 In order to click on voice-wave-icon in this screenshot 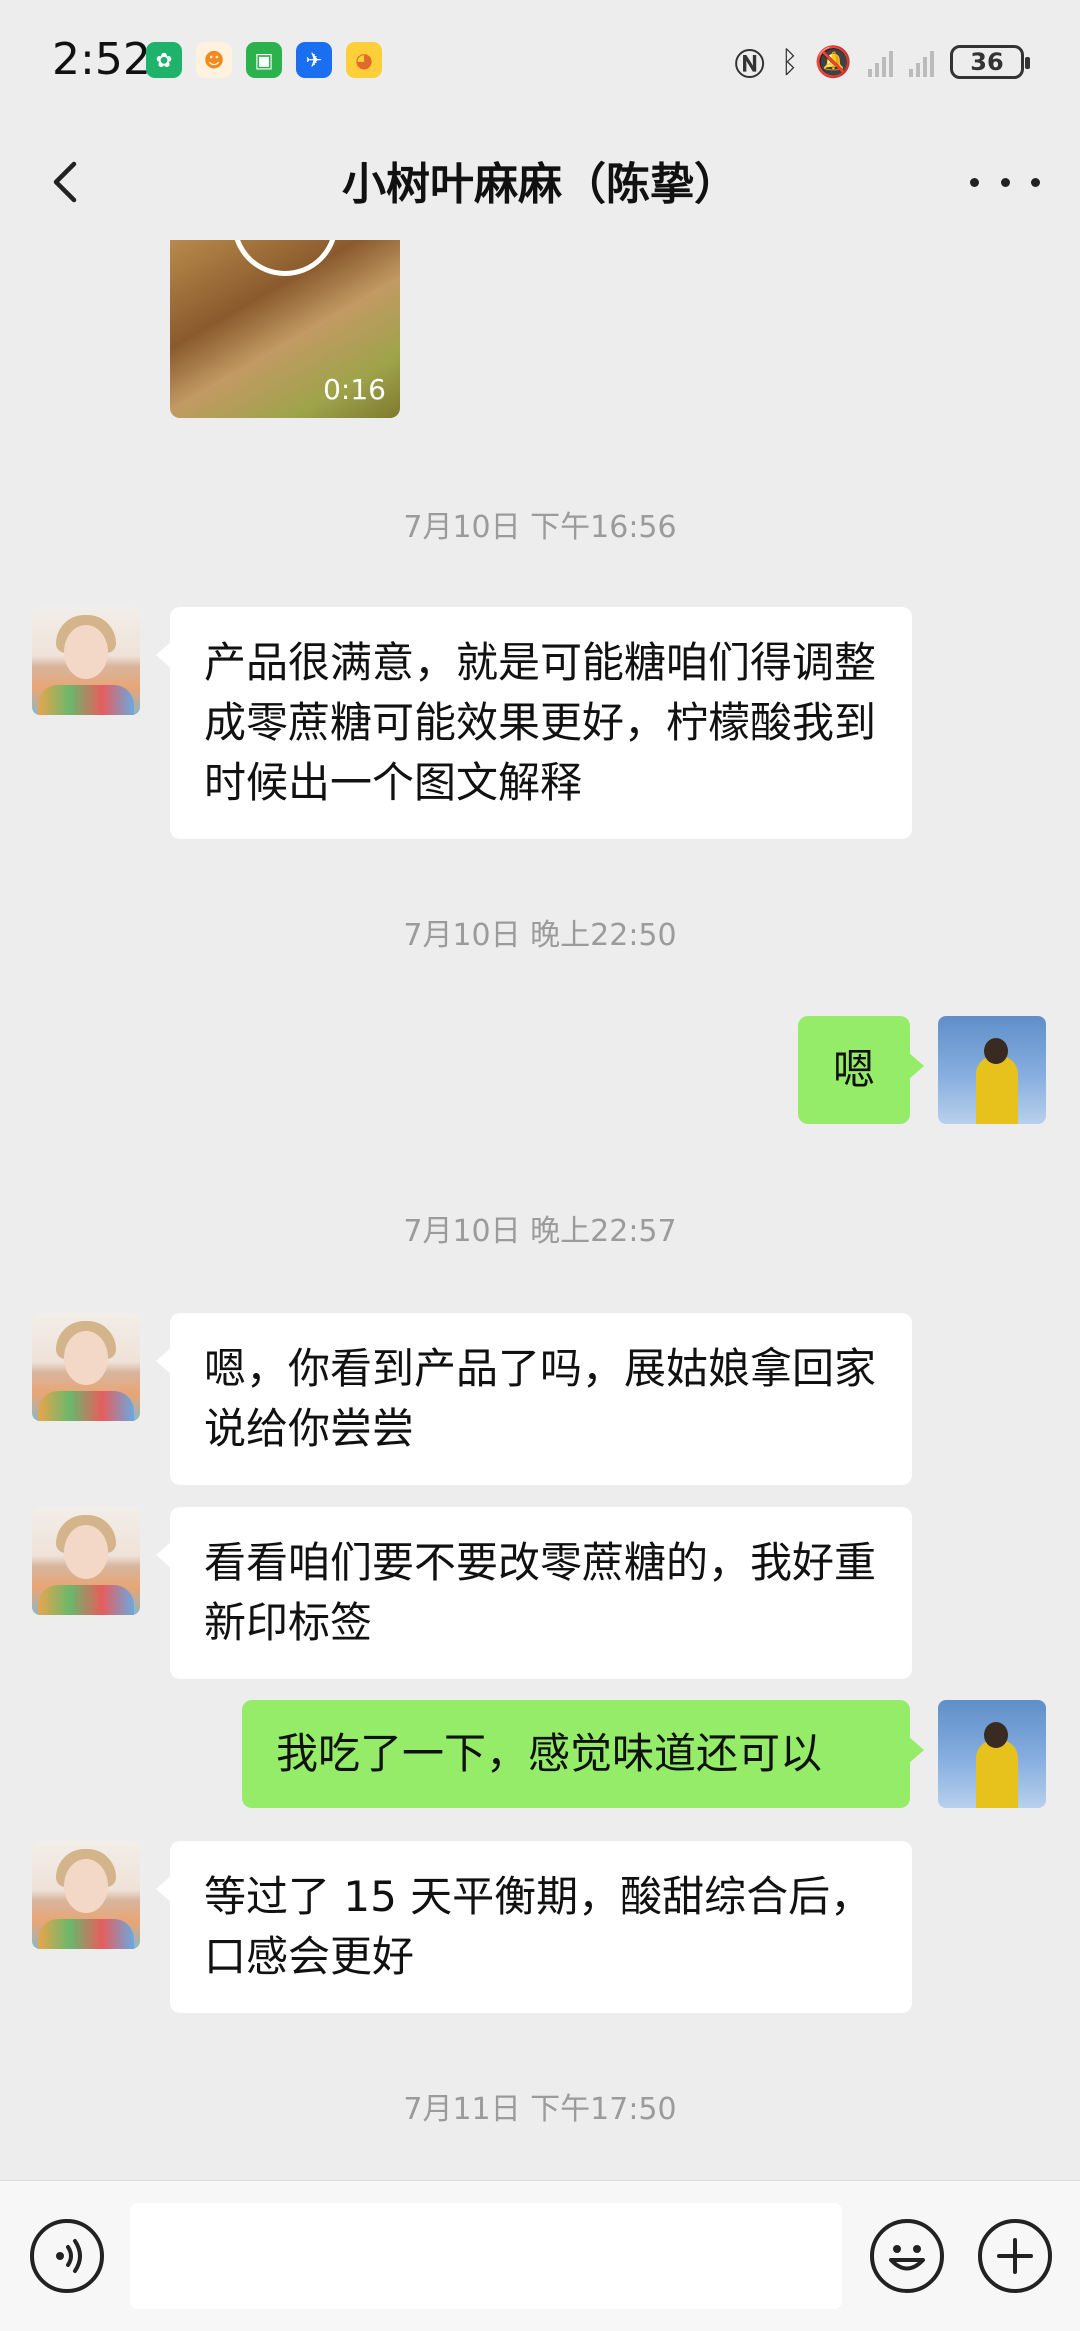, I will do `click(69, 2256)`.